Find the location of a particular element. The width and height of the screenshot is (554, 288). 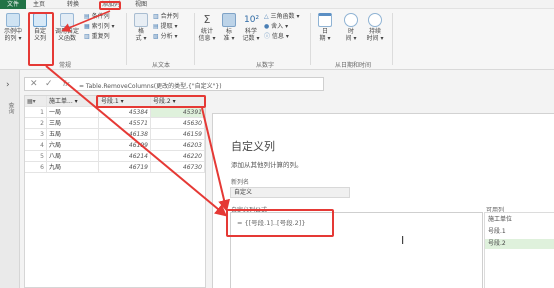

fx-icon: fx is located at coordinates (66, 84).